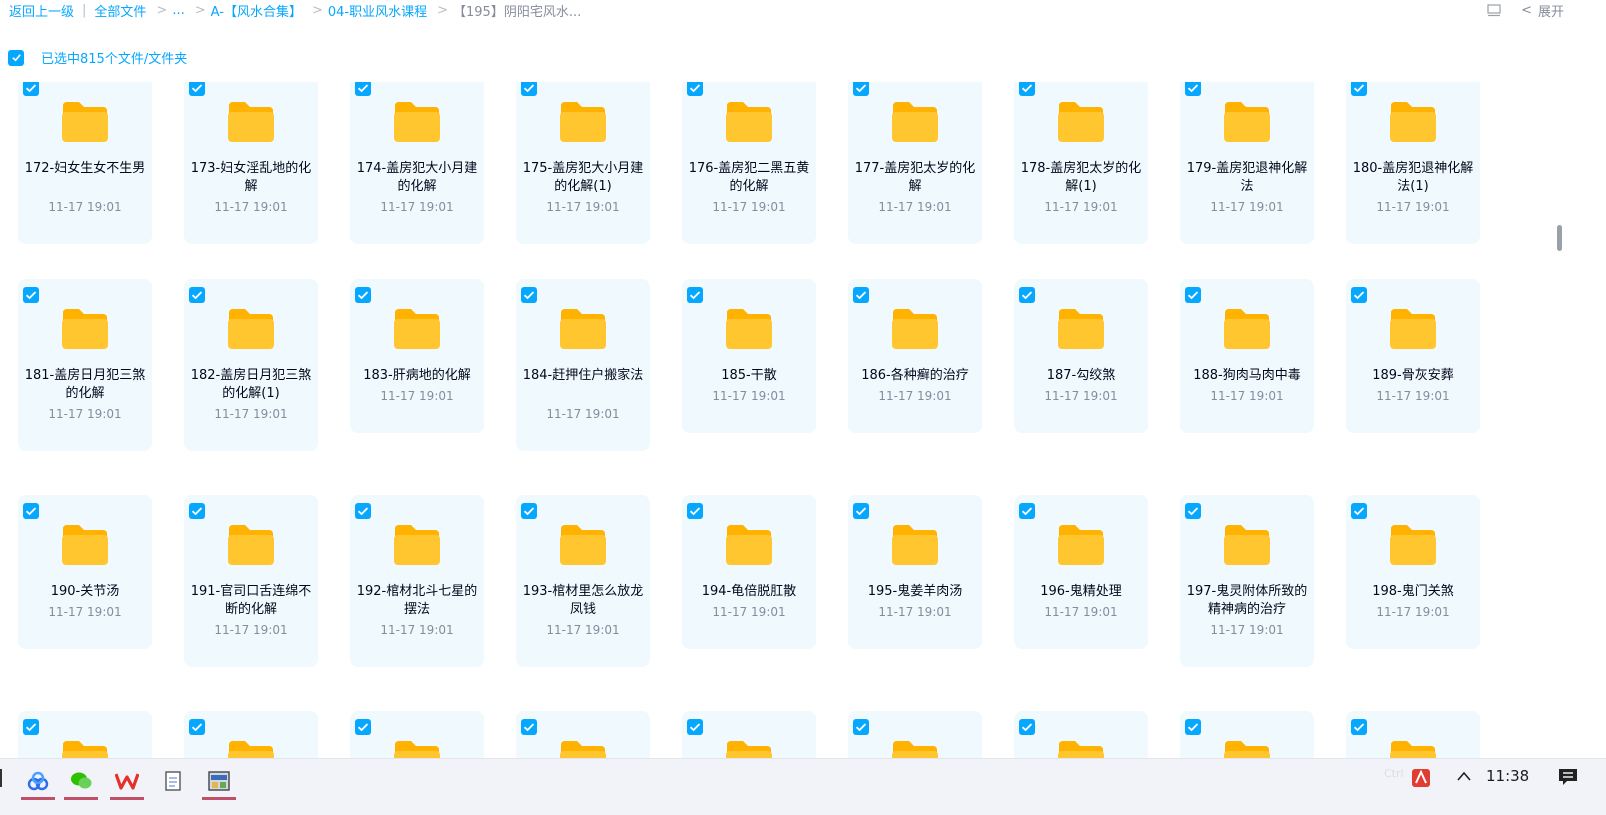 This screenshot has height=815, width=1606. What do you see at coordinates (915, 178) in the screenshot?
I see `folder-name: 177-盖房犯太岁的化解` at bounding box center [915, 178].